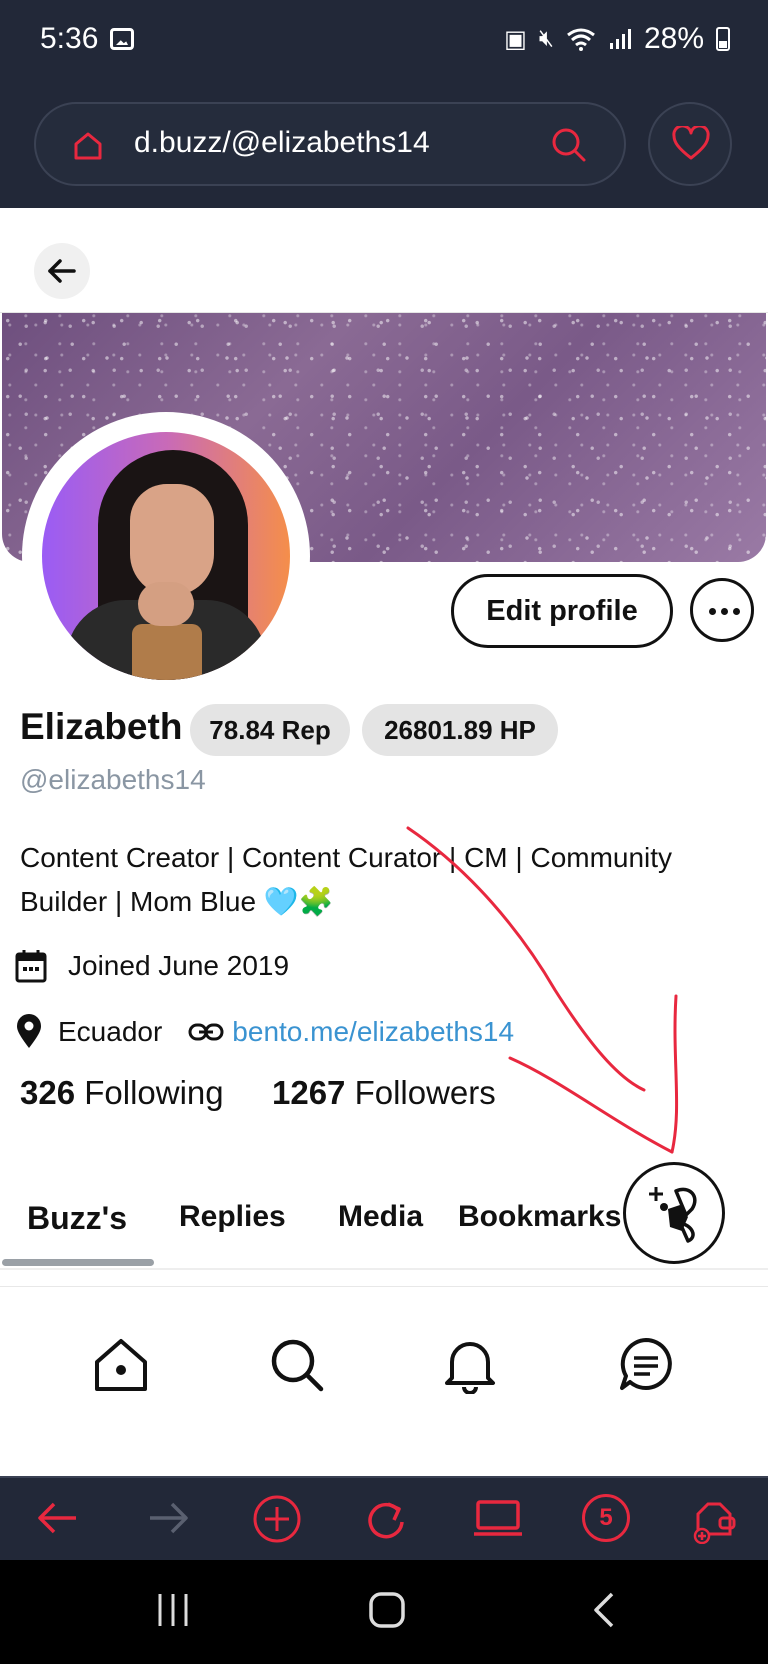  Describe the element at coordinates (723, 39) in the screenshot. I see `battery-icon` at that location.